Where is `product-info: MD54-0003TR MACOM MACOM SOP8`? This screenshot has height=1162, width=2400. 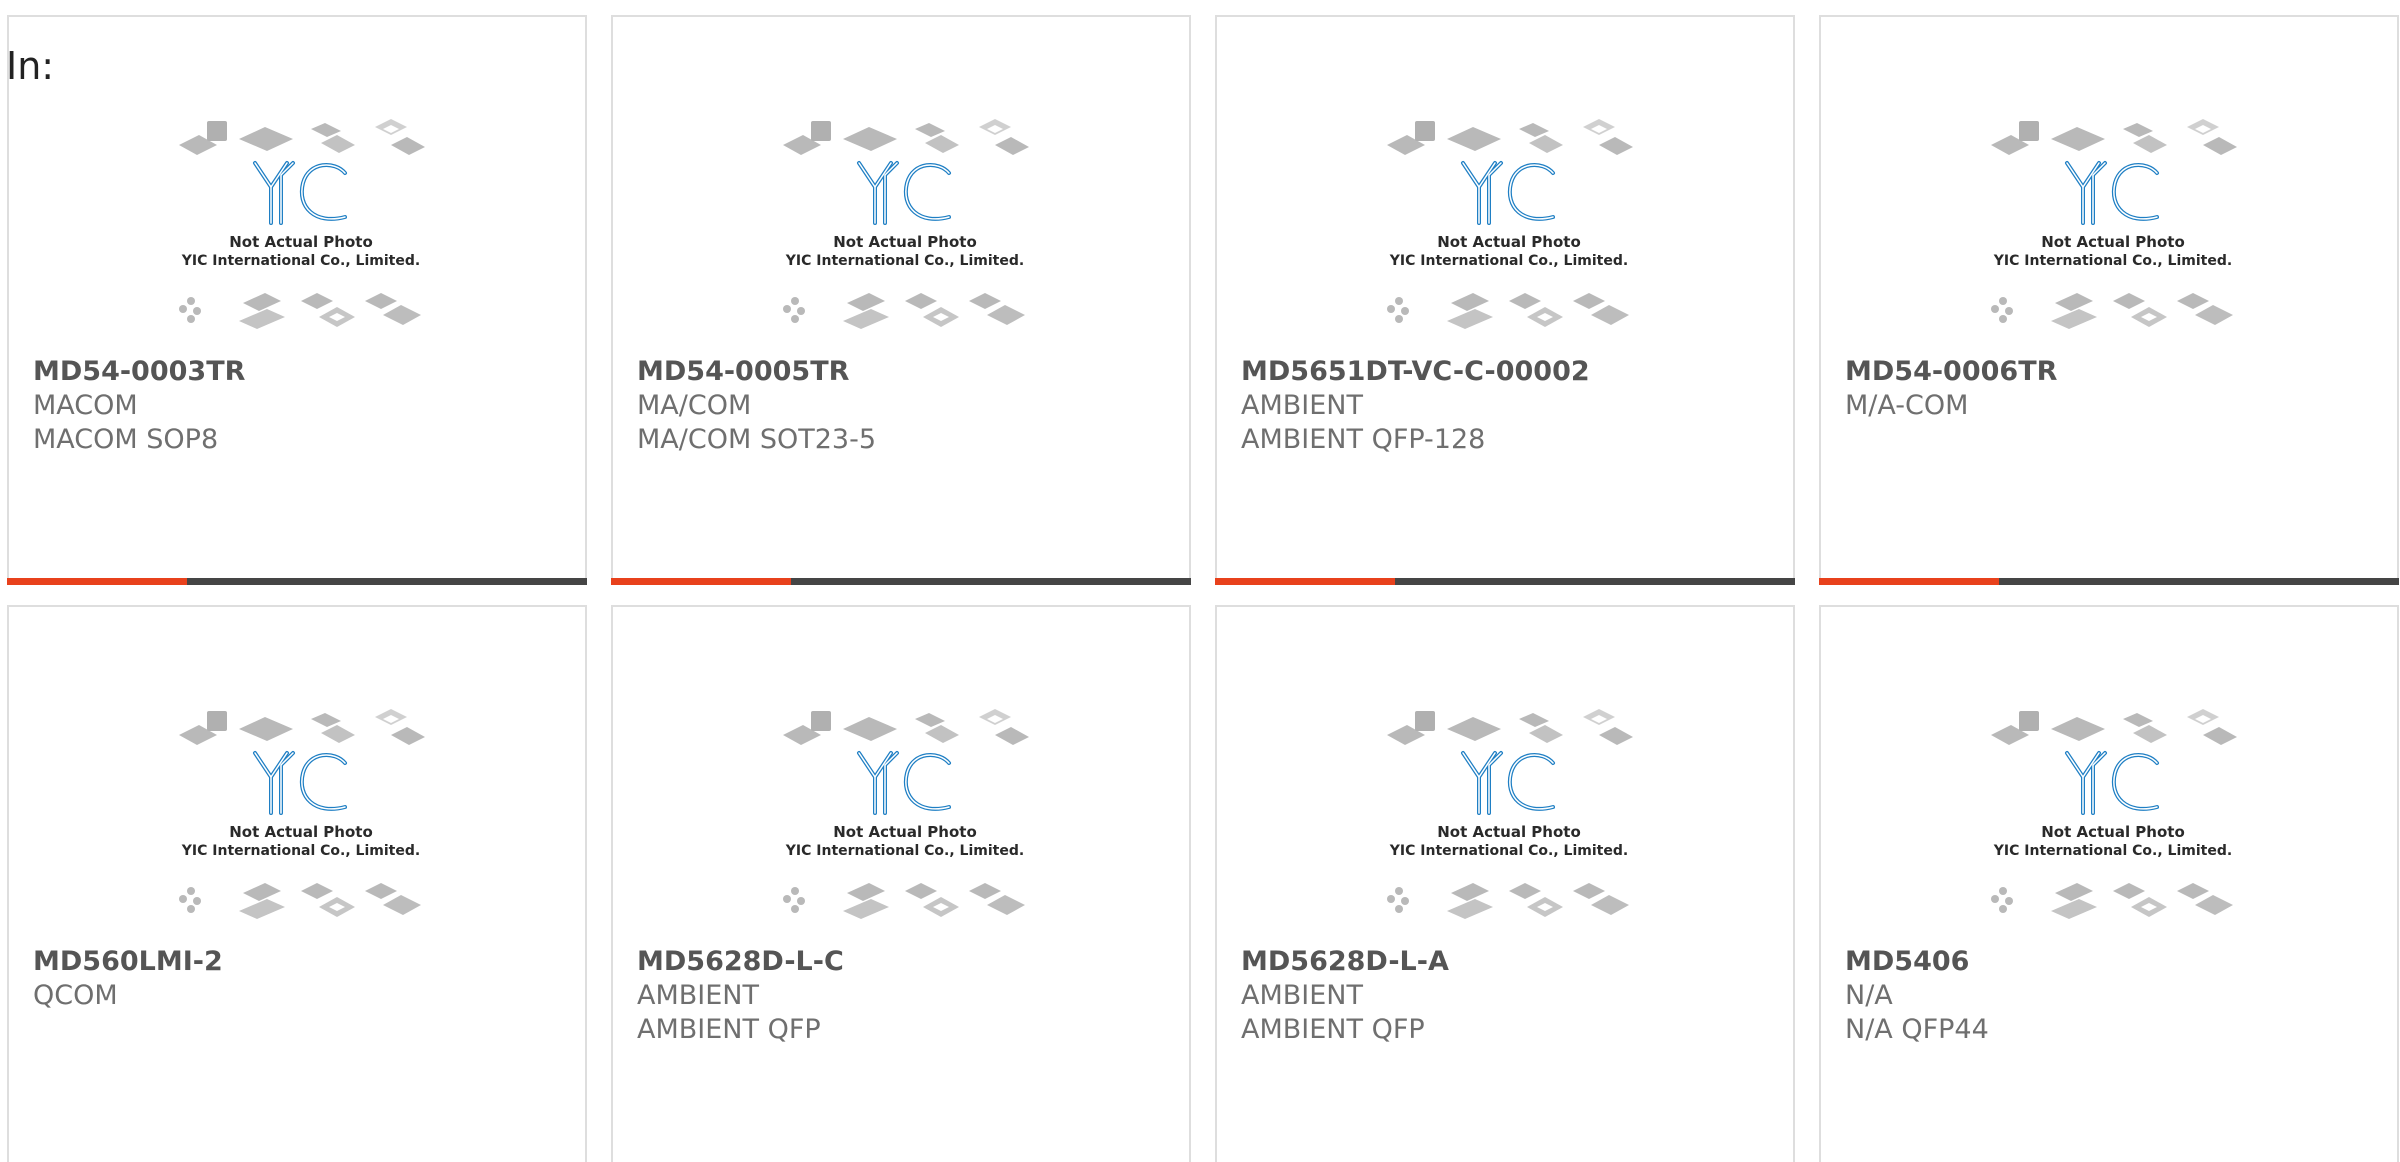 product-info: MD54-0003TR MACOM MACOM SOP8 is located at coordinates (304, 406).